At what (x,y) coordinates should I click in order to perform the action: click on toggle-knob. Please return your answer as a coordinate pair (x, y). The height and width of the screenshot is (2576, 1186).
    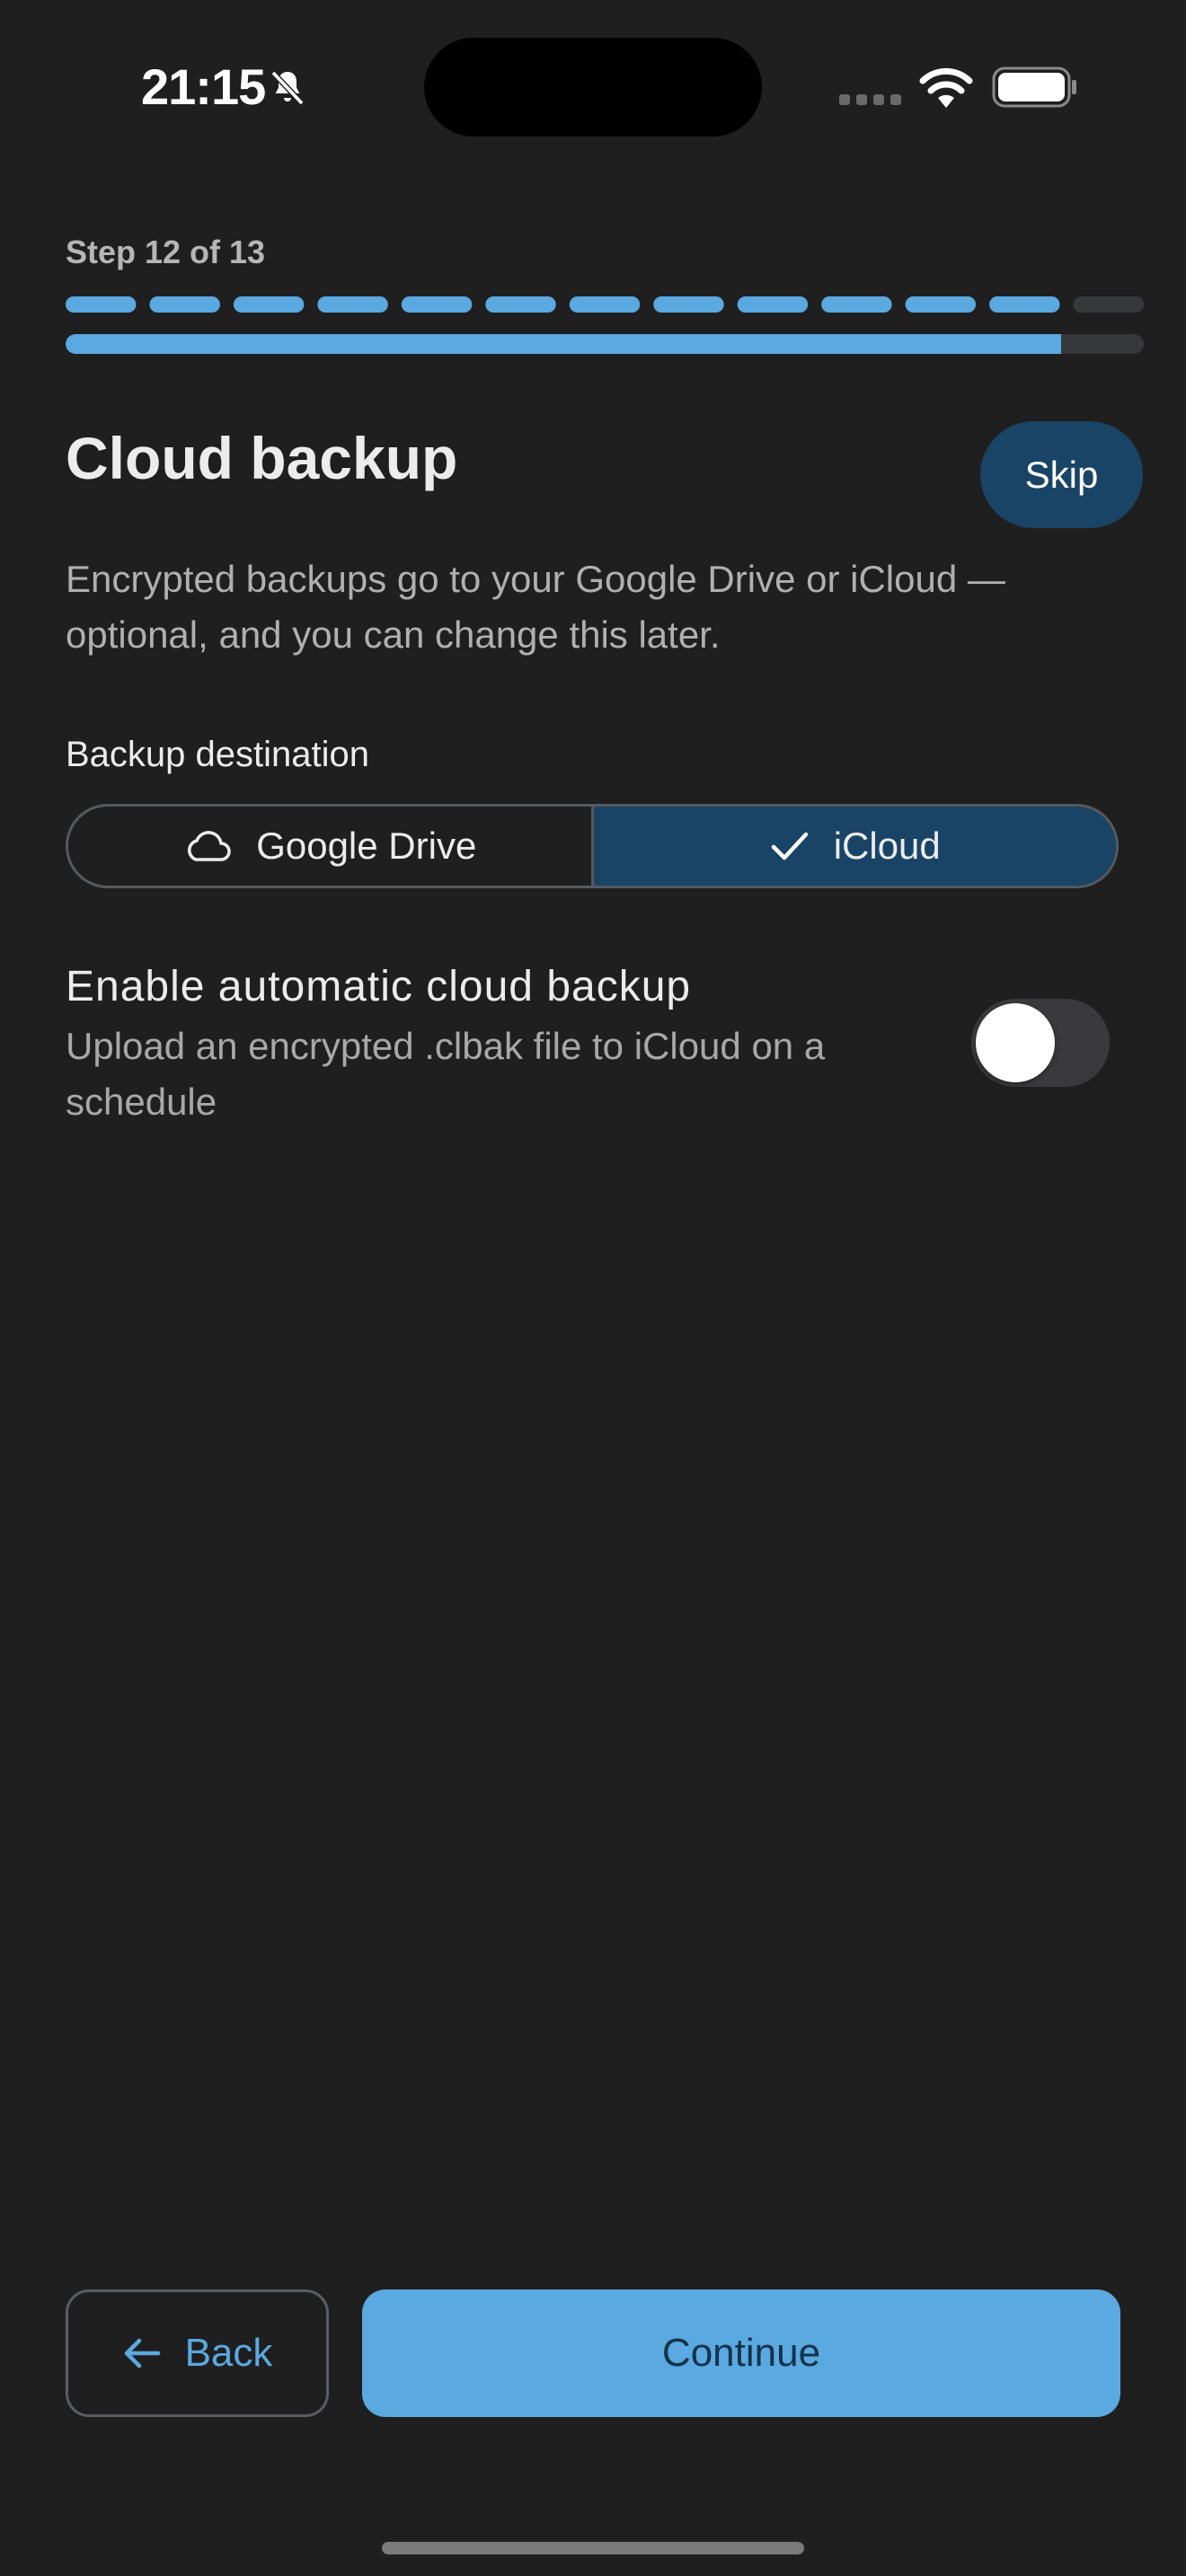
    Looking at the image, I should click on (1015, 1042).